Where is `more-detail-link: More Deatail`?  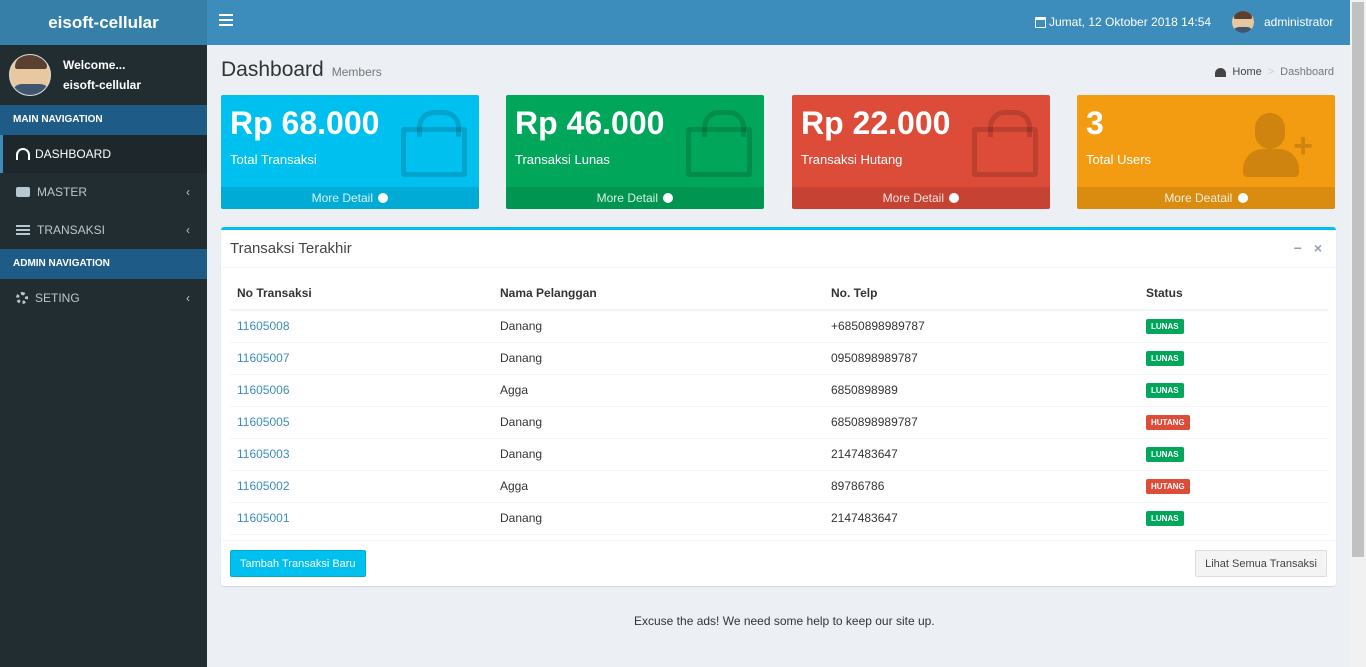
more-detail-link: More Deatail is located at coordinates (1206, 198).